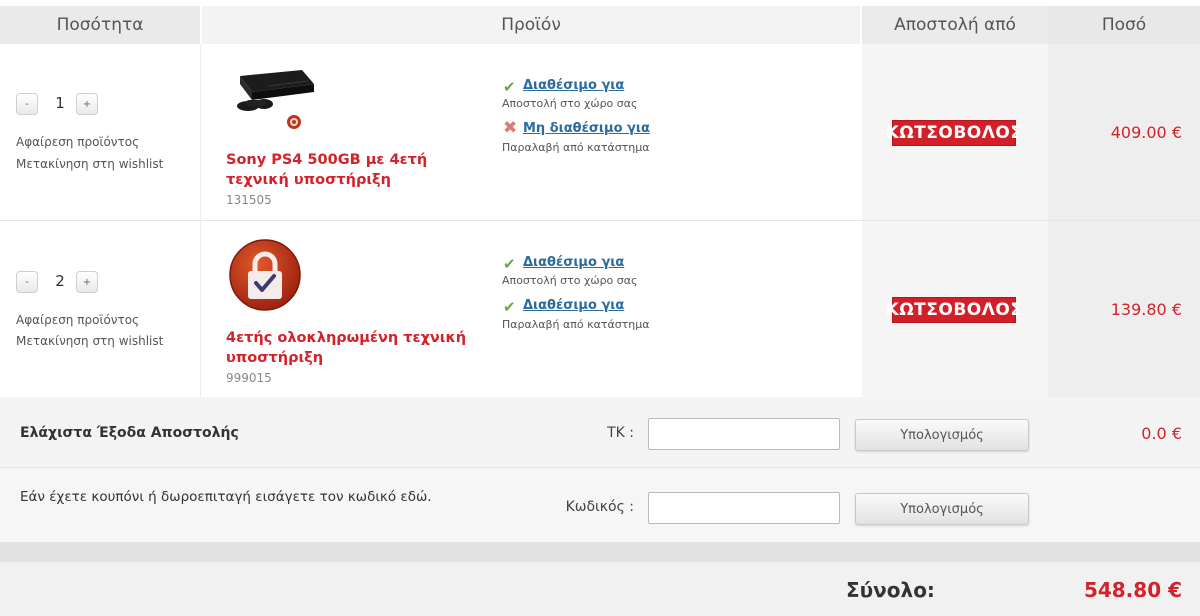  Describe the element at coordinates (60, 103) in the screenshot. I see `quantity-value: 1` at that location.